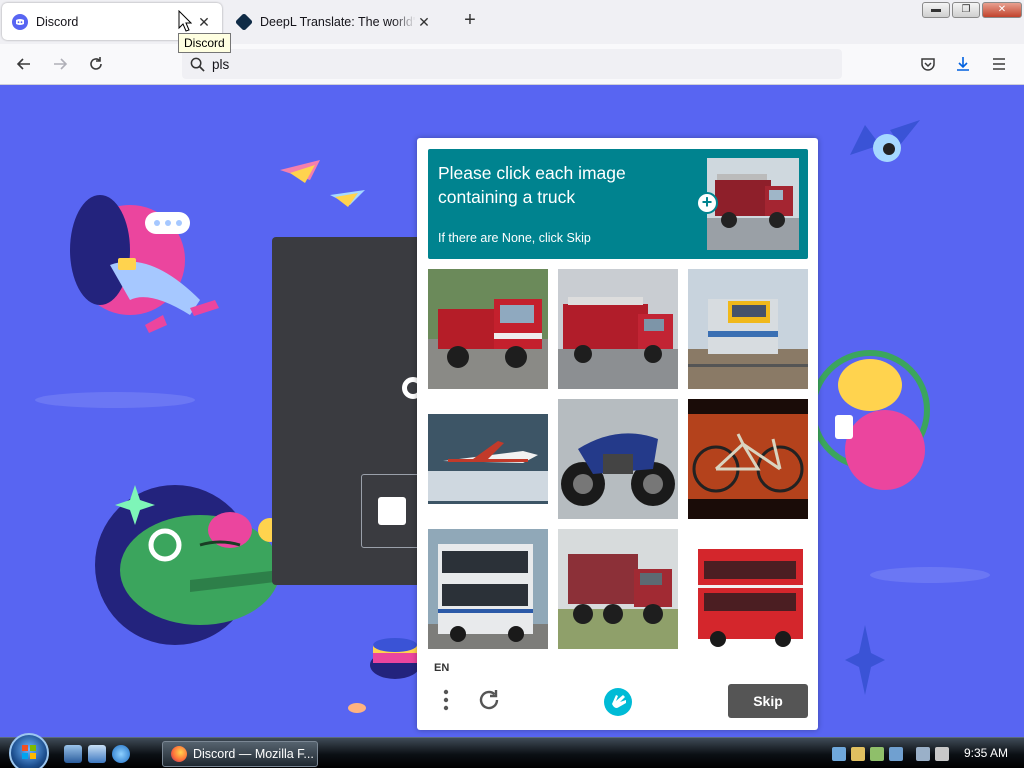 This screenshot has height=768, width=1024. I want to click on skip-button: Skip, so click(768, 701).